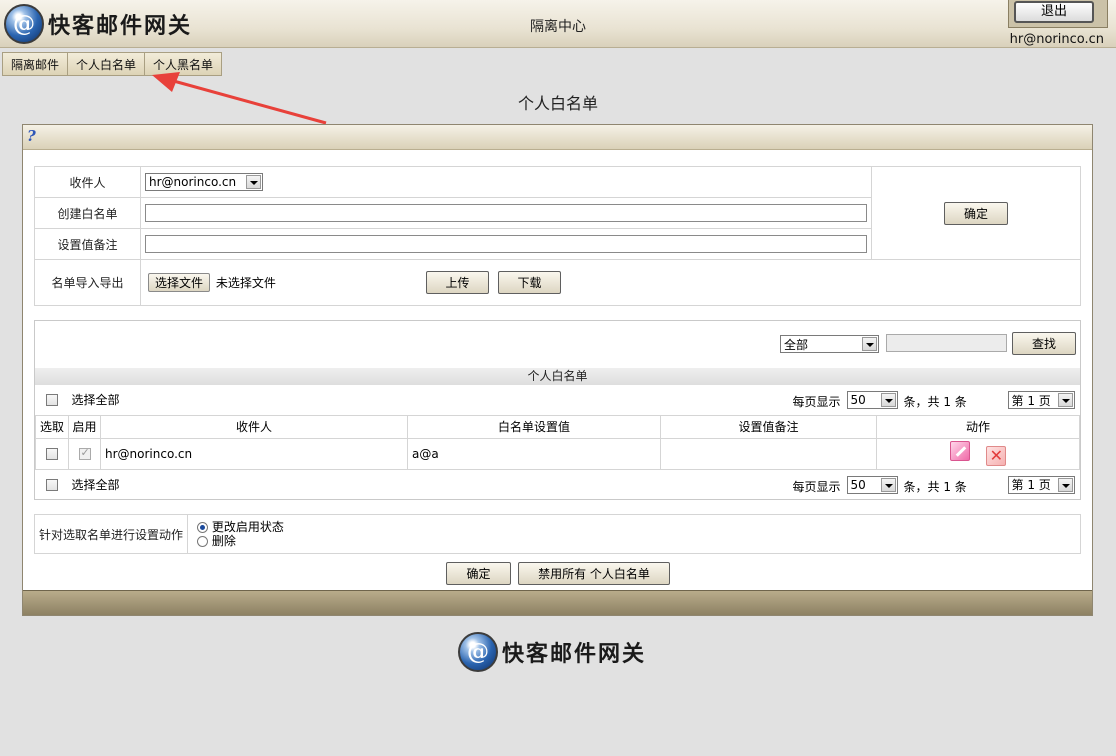  I want to click on tab-personal-whitelist: 个人白名单, so click(106, 64).